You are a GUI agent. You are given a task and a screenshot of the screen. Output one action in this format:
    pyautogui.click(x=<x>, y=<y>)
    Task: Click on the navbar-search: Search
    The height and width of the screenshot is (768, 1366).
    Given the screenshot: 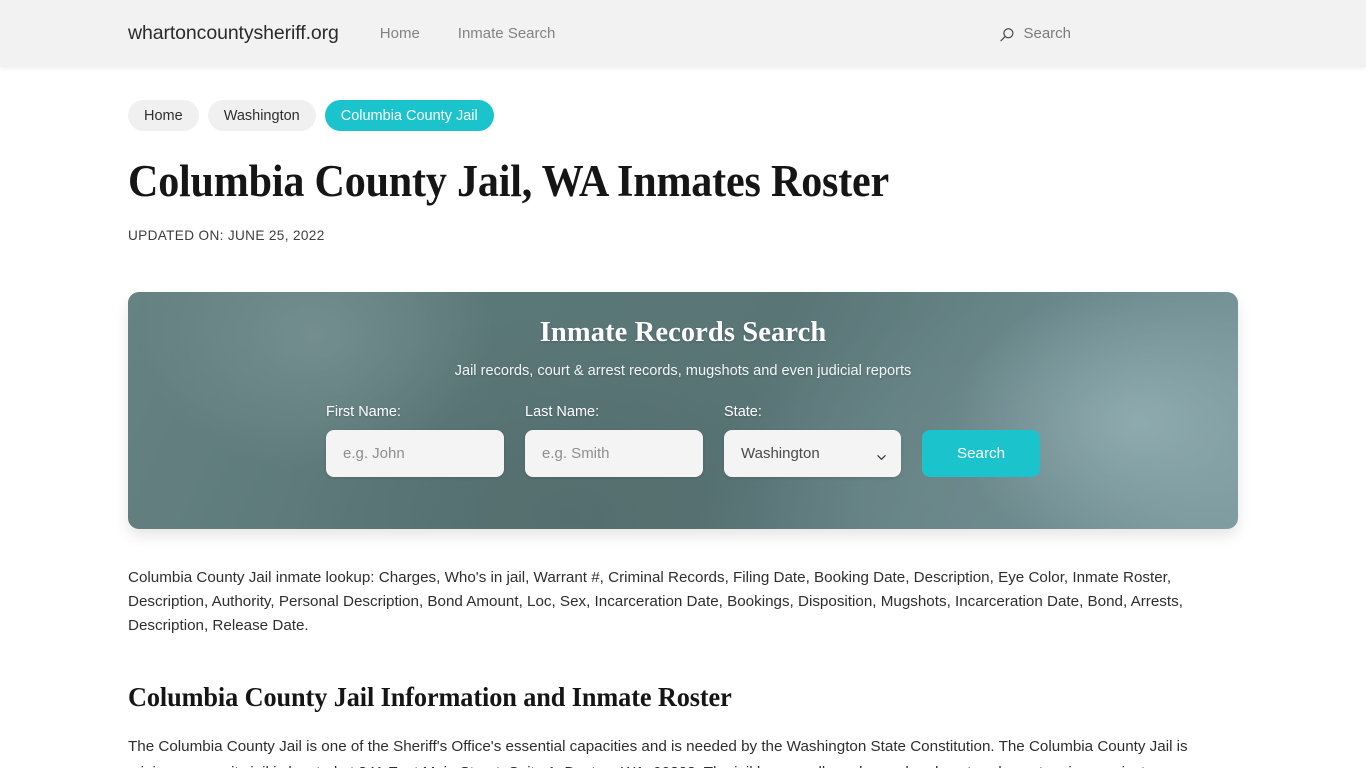 What is the action you would take?
    pyautogui.click(x=1035, y=33)
    